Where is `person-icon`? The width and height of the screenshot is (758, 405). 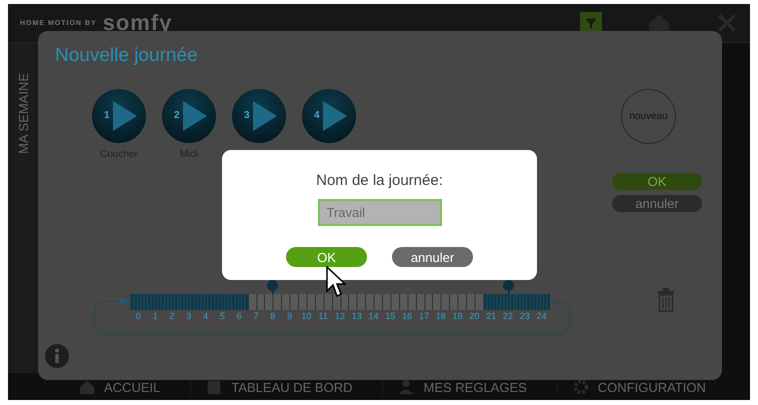 person-icon is located at coordinates (406, 387).